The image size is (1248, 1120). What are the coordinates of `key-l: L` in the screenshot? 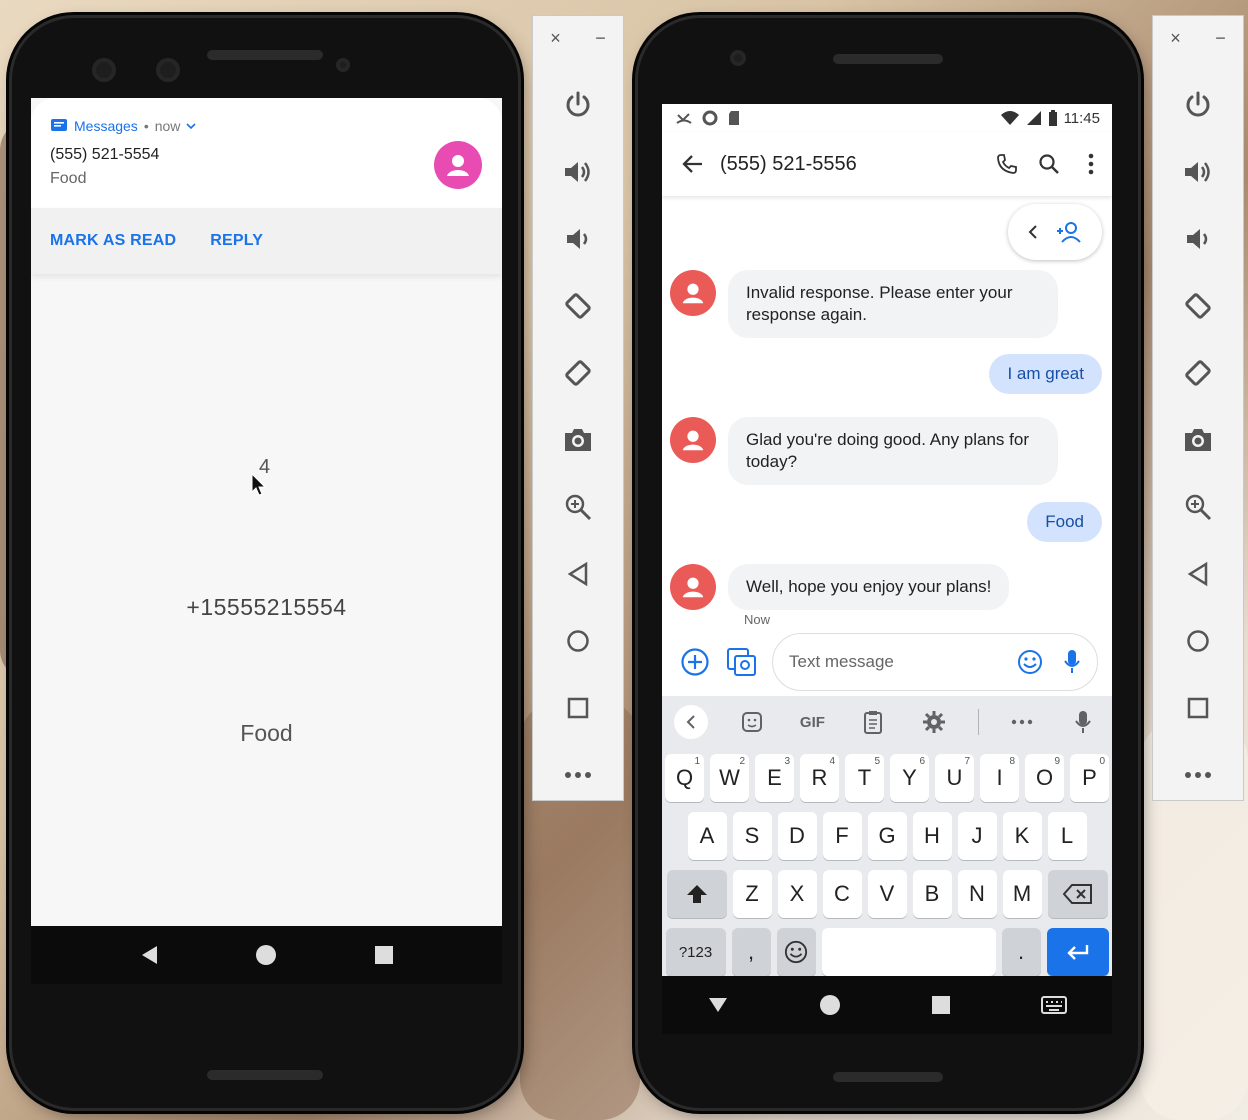 It's located at (1067, 836).